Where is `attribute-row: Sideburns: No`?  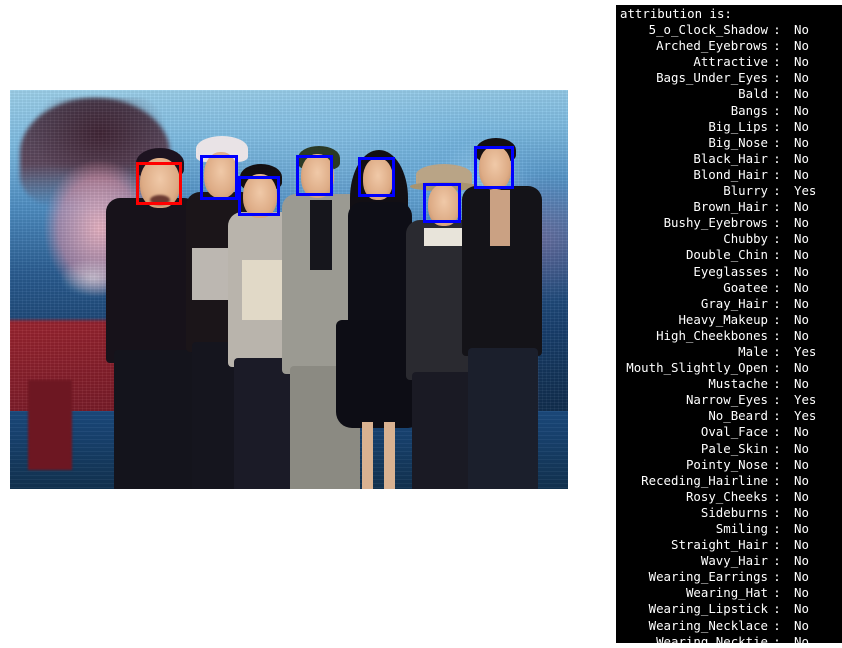
attribute-row: Sideburns: No is located at coordinates (729, 513).